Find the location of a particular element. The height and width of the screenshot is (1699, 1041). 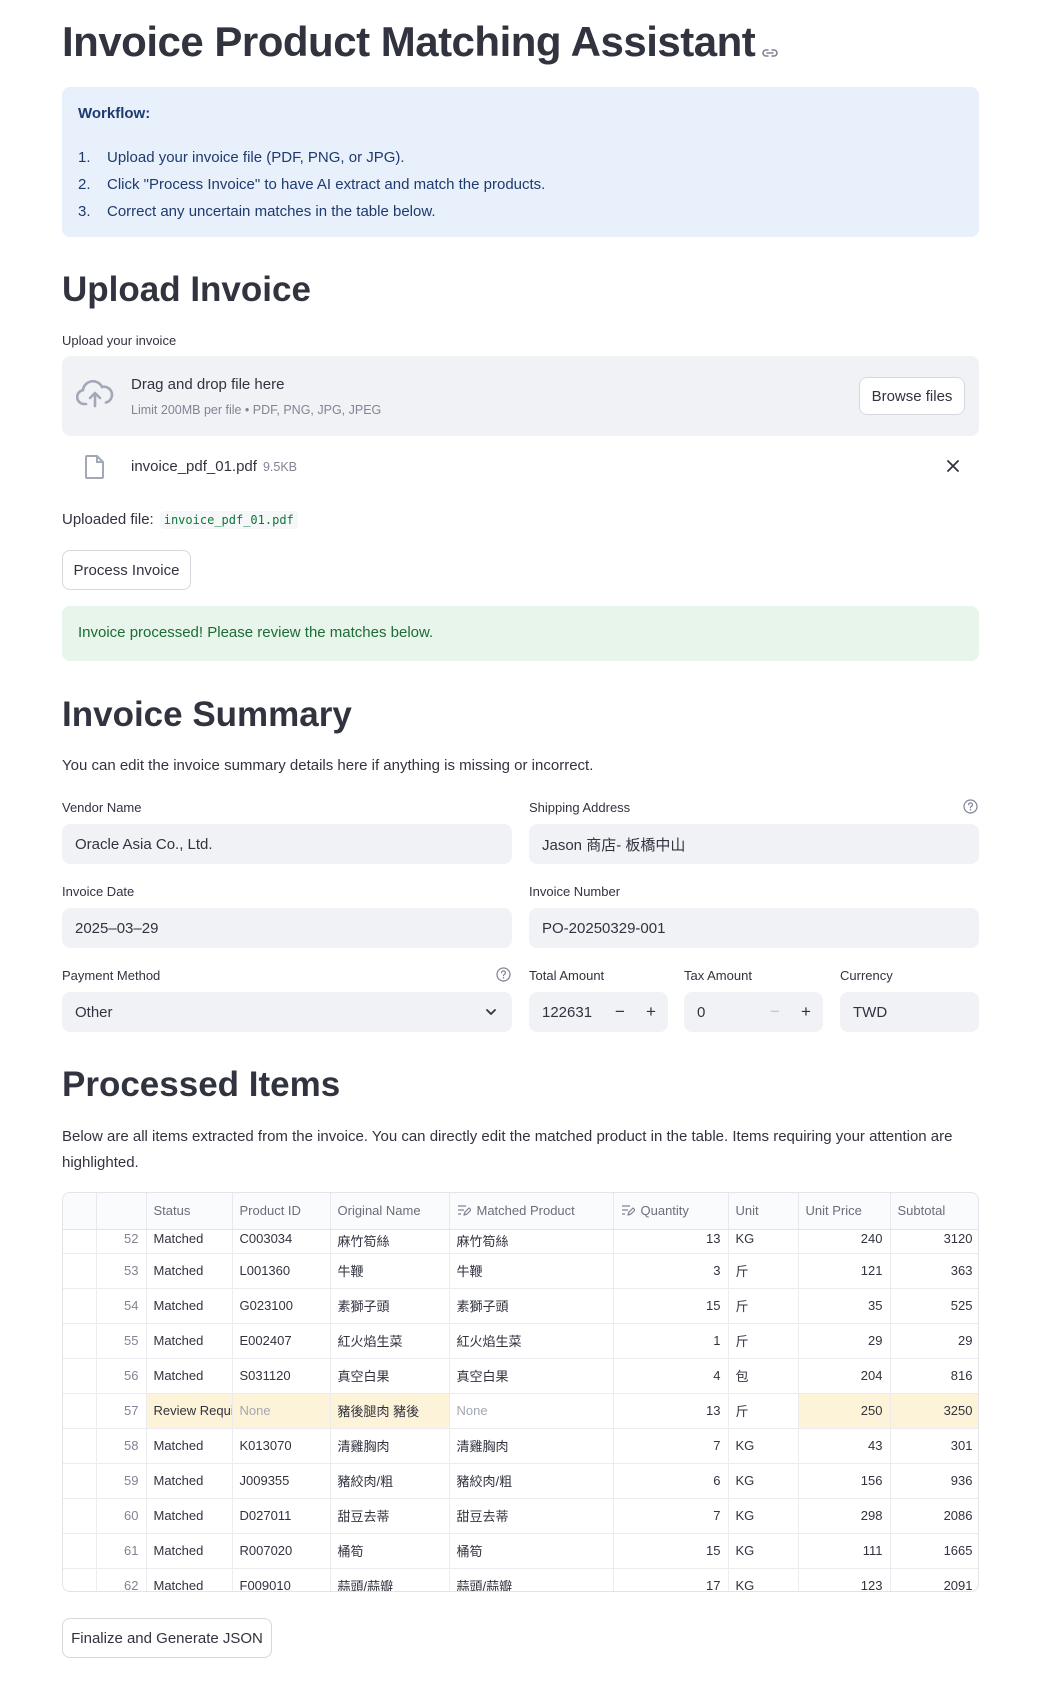

original-name-cell: 桶筍 is located at coordinates (390, 1551).